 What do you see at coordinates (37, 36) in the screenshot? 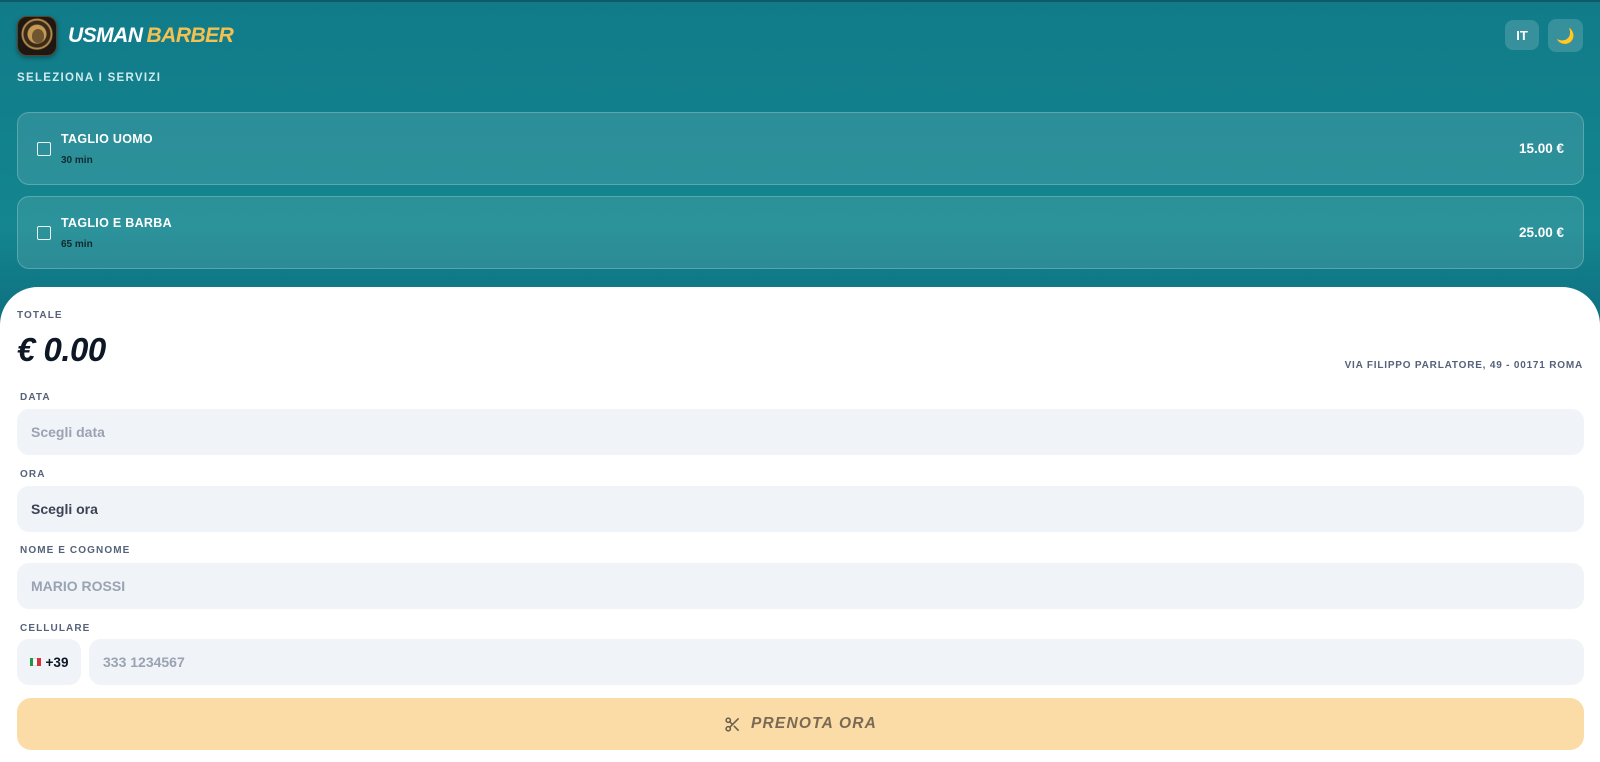
I see `barber-logo` at bounding box center [37, 36].